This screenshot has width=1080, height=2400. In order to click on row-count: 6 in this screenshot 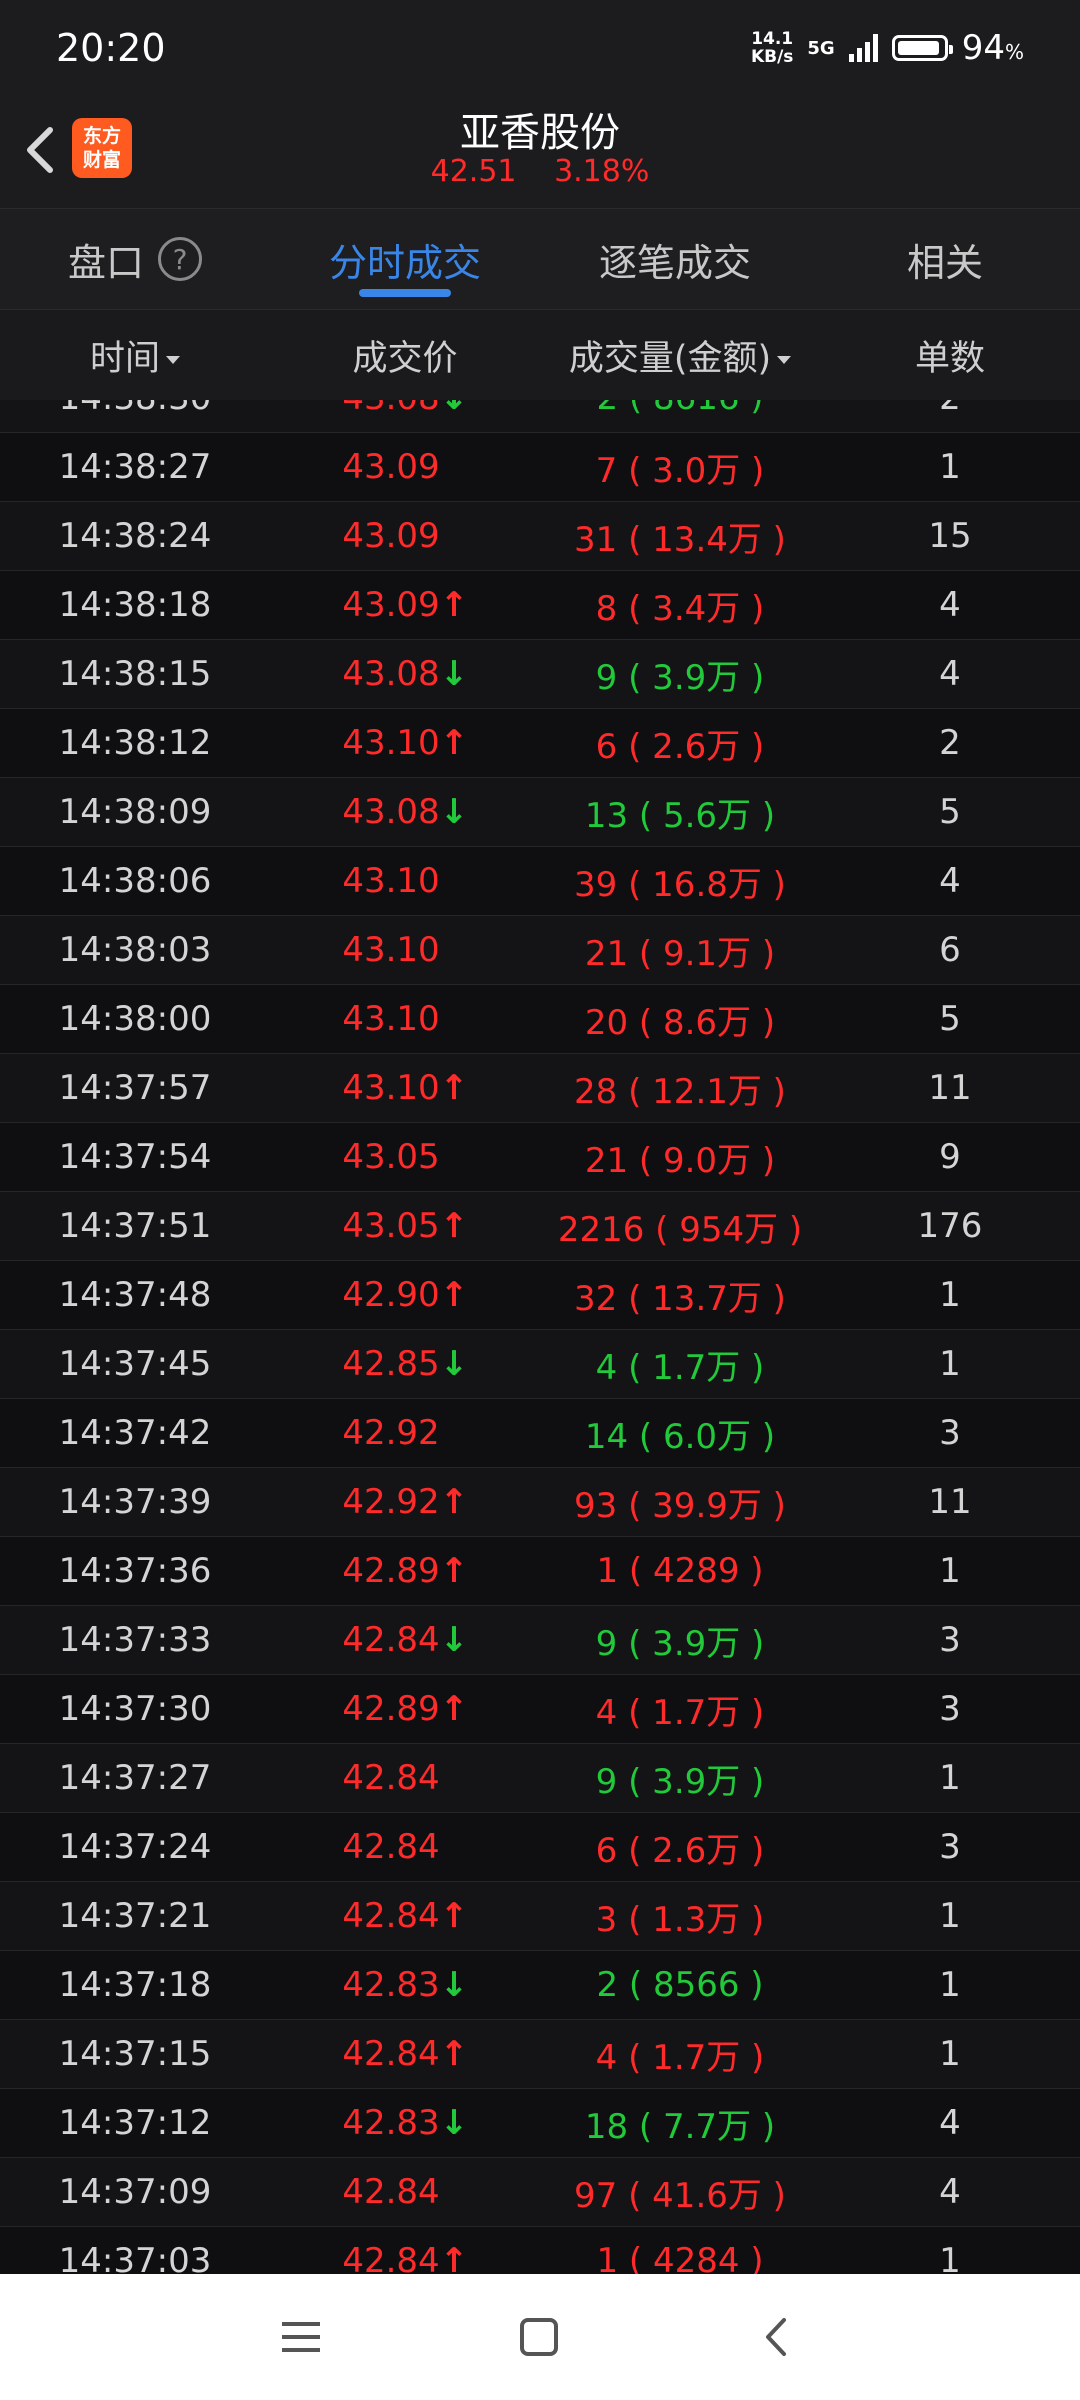, I will do `click(950, 950)`.